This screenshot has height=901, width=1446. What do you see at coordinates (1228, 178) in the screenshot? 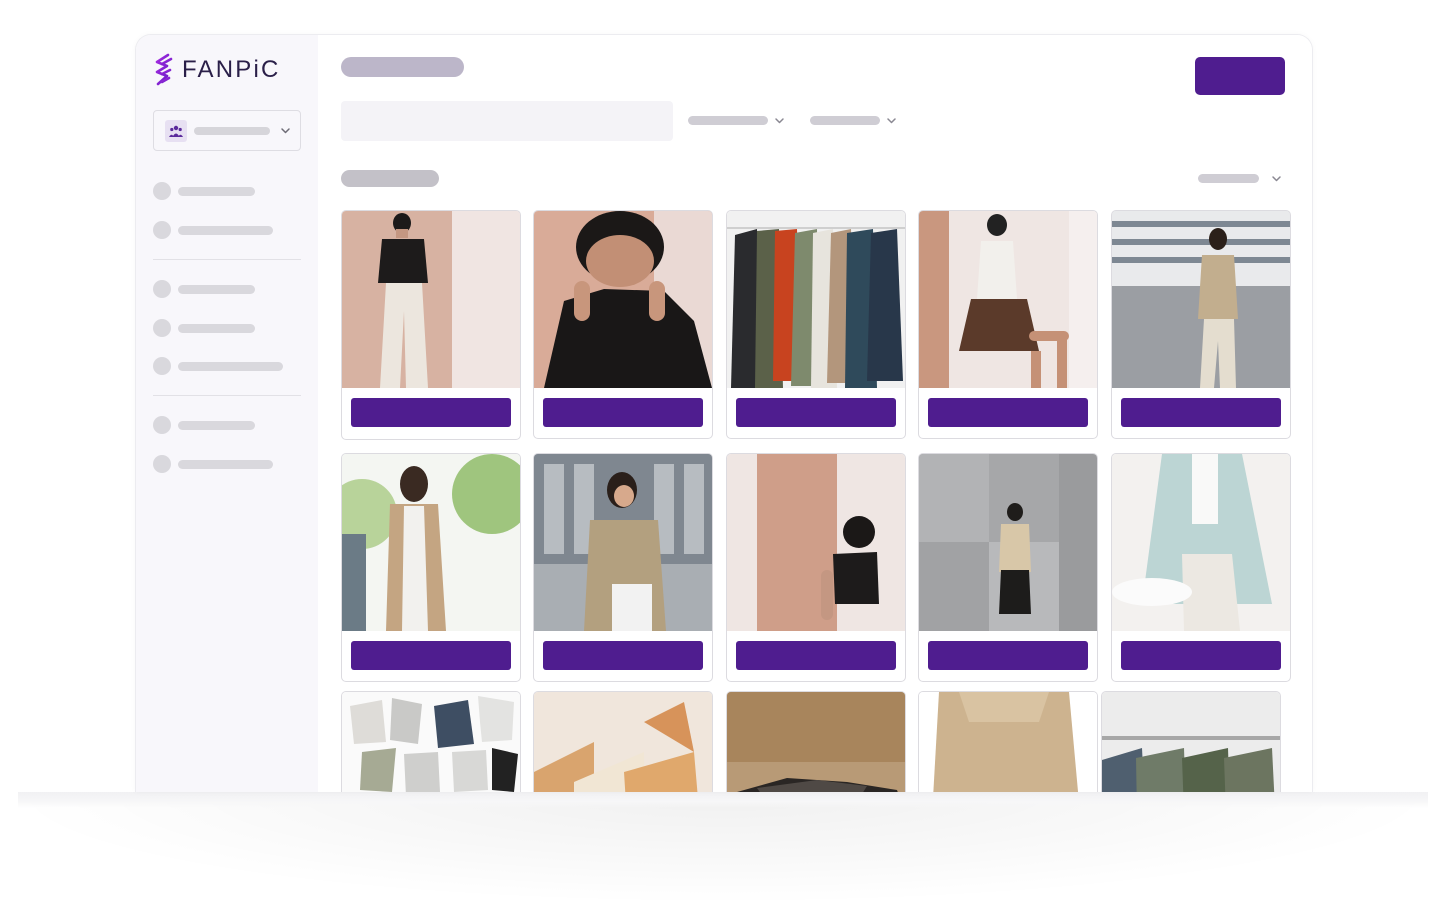
I see `sort-label-placeholder` at bounding box center [1228, 178].